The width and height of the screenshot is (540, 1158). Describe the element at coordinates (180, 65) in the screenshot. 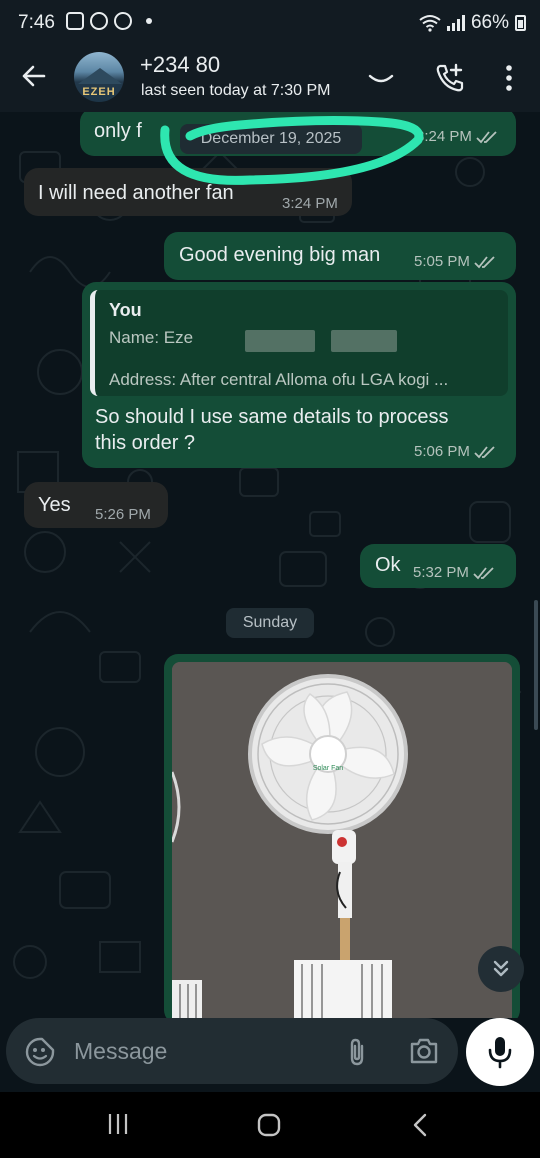

I see `contact-name: +234 80` at that location.